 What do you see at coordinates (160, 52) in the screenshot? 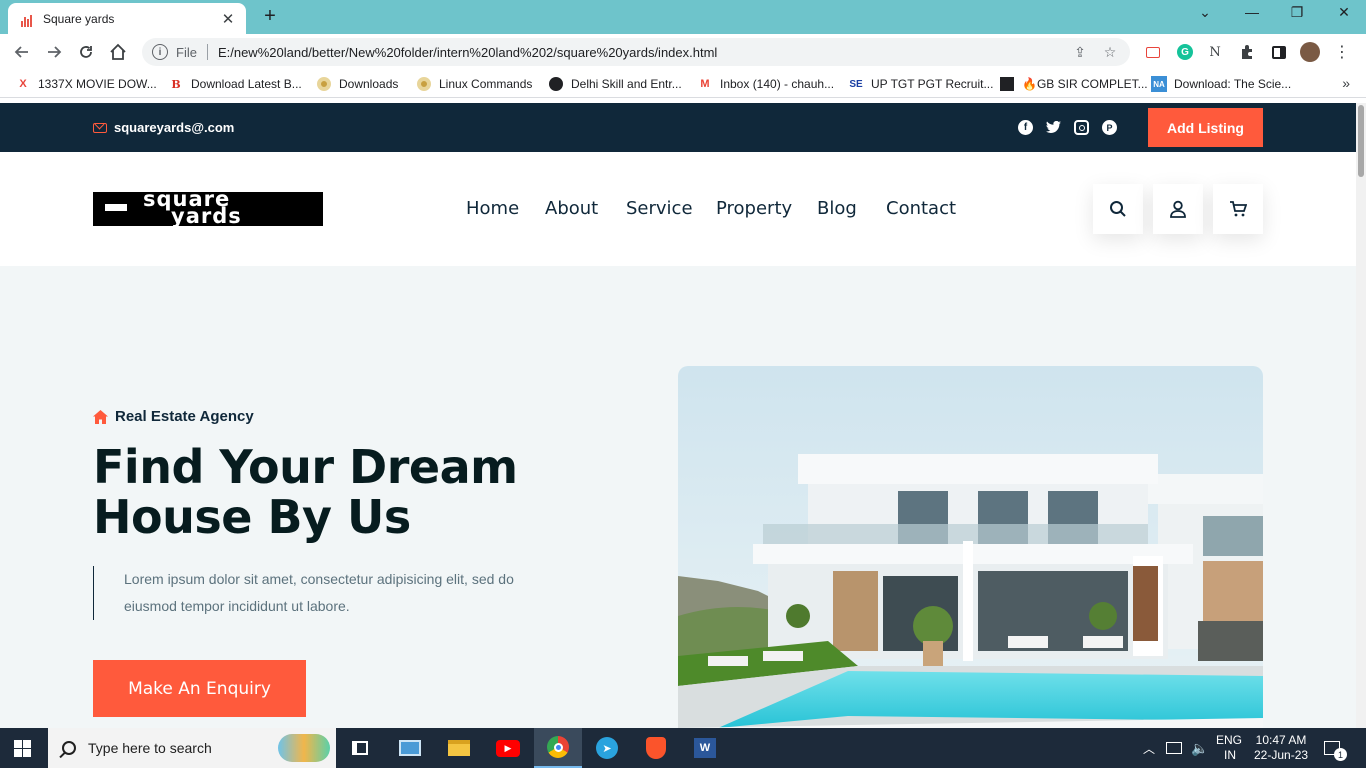
I see `site-info-icon: i` at bounding box center [160, 52].